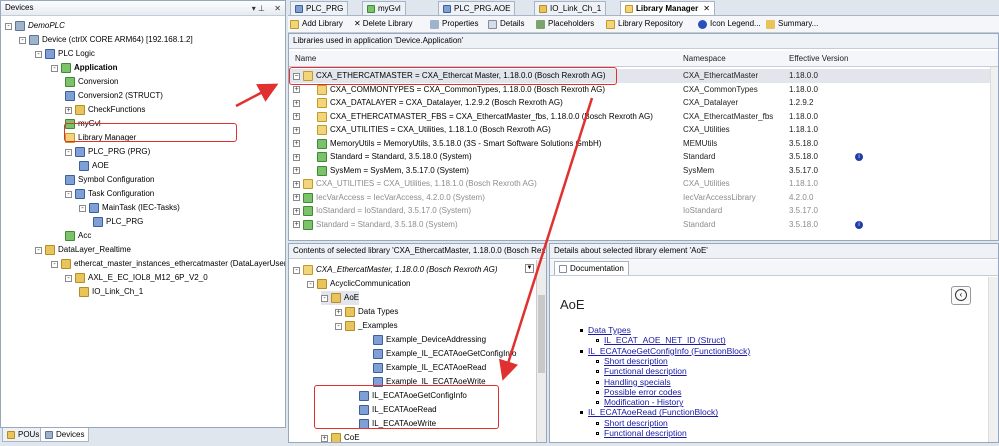 The height and width of the screenshot is (446, 999). What do you see at coordinates (118, 222) in the screenshot?
I see `tree-item: PLC_PRG` at bounding box center [118, 222].